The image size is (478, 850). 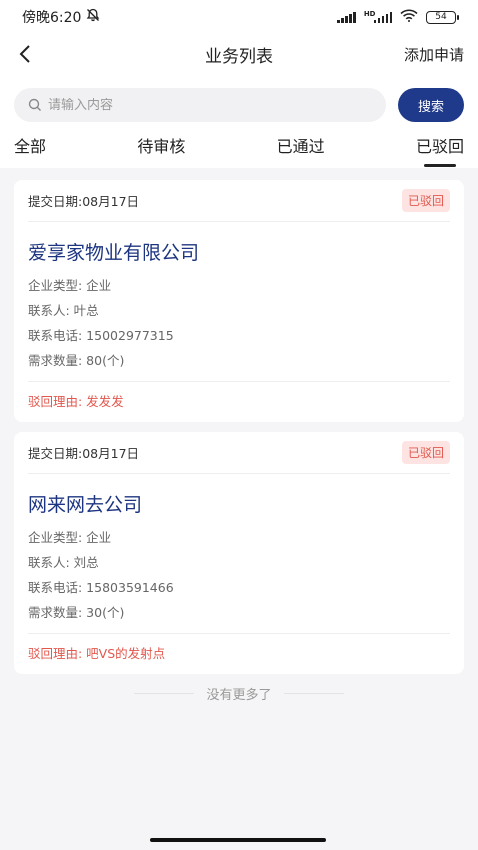 What do you see at coordinates (442, 17) in the screenshot?
I see `battery-icon: 54` at bounding box center [442, 17].